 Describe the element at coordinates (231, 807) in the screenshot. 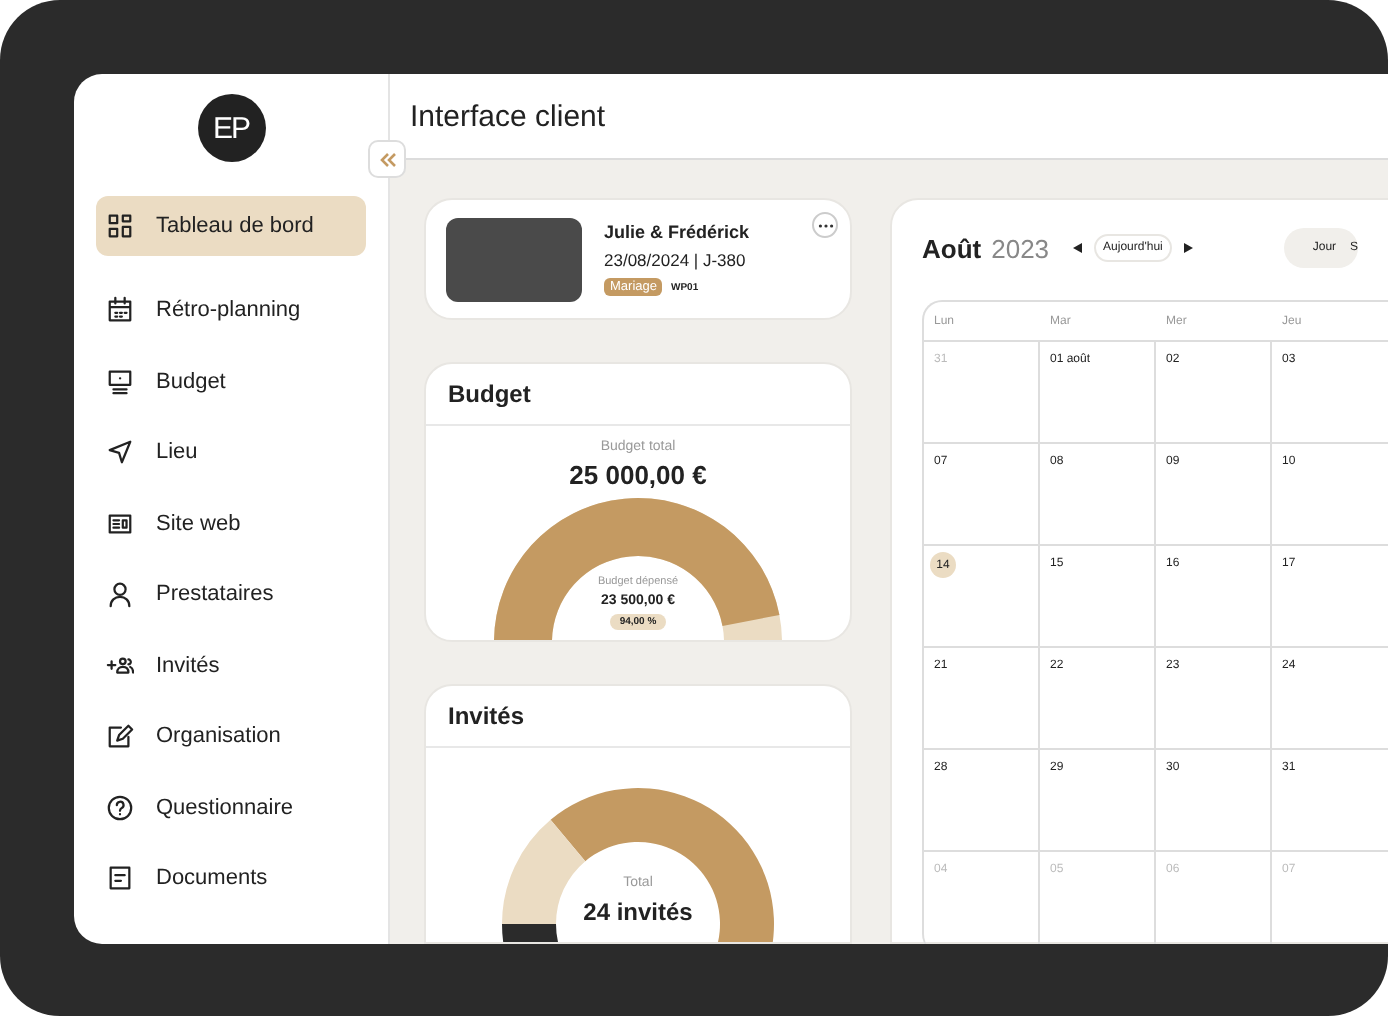

I see `sidebar-item: Questionnaire` at that location.